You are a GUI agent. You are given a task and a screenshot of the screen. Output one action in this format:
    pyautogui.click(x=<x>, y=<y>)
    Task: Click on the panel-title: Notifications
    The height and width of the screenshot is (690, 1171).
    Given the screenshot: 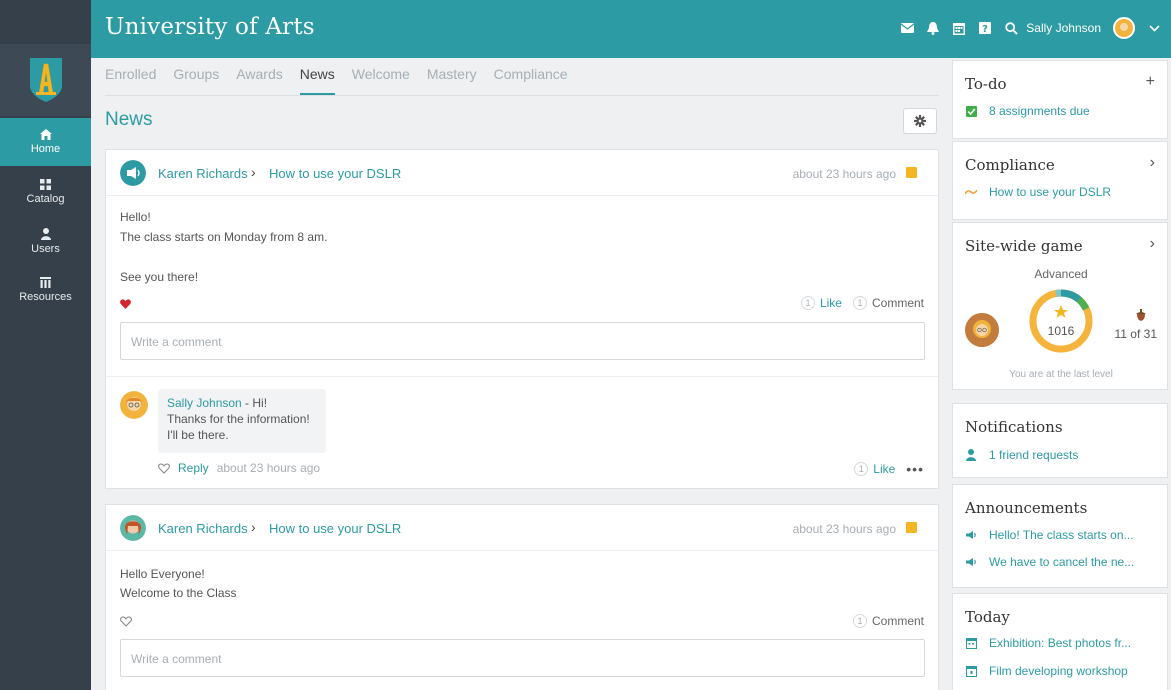 What is the action you would take?
    pyautogui.click(x=1014, y=427)
    